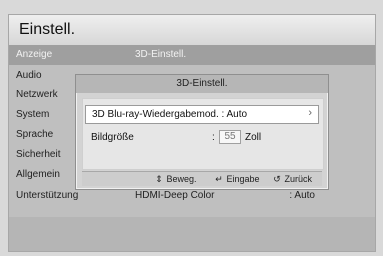  Describe the element at coordinates (298, 179) in the screenshot. I see `footer-back-label: Zurück` at that location.